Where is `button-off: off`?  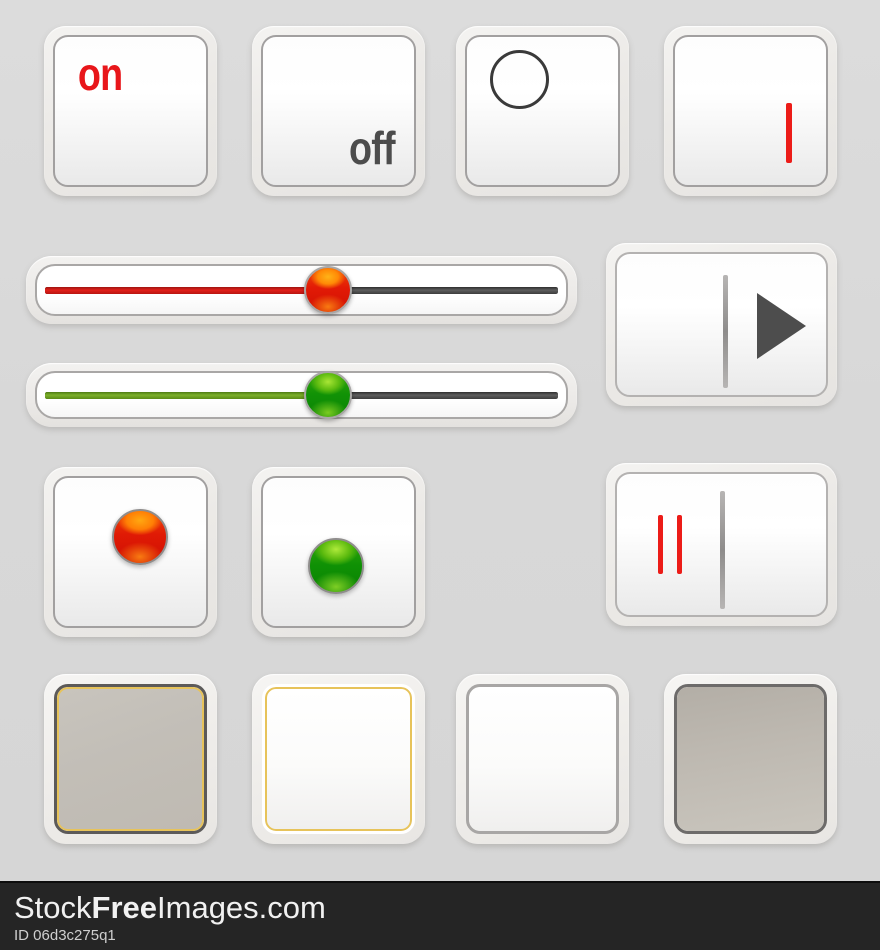 button-off: off is located at coordinates (338, 111).